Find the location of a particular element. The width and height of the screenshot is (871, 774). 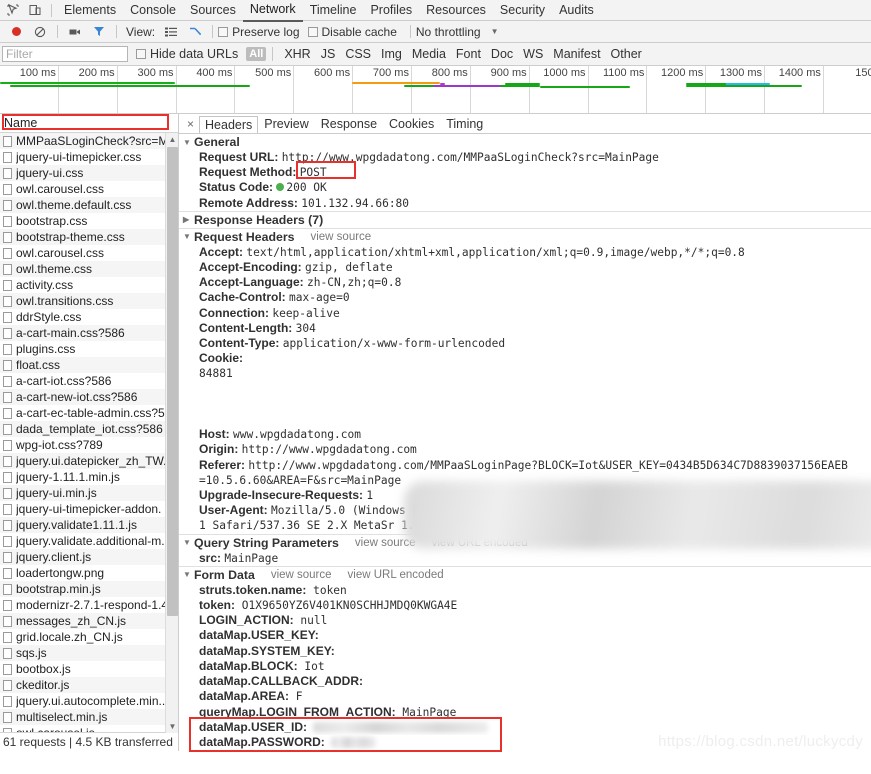

section-form-data: ▼ Form Data view source view URL encoded is located at coordinates (525, 574).